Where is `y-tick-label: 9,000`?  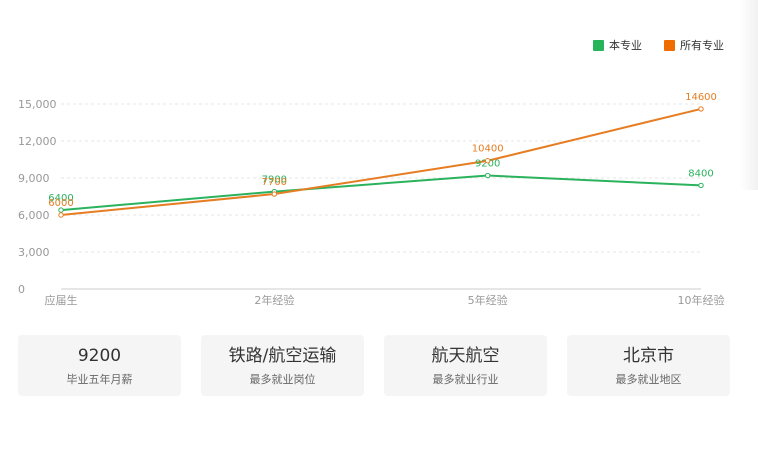
y-tick-label: 9,000 is located at coordinates (34, 178).